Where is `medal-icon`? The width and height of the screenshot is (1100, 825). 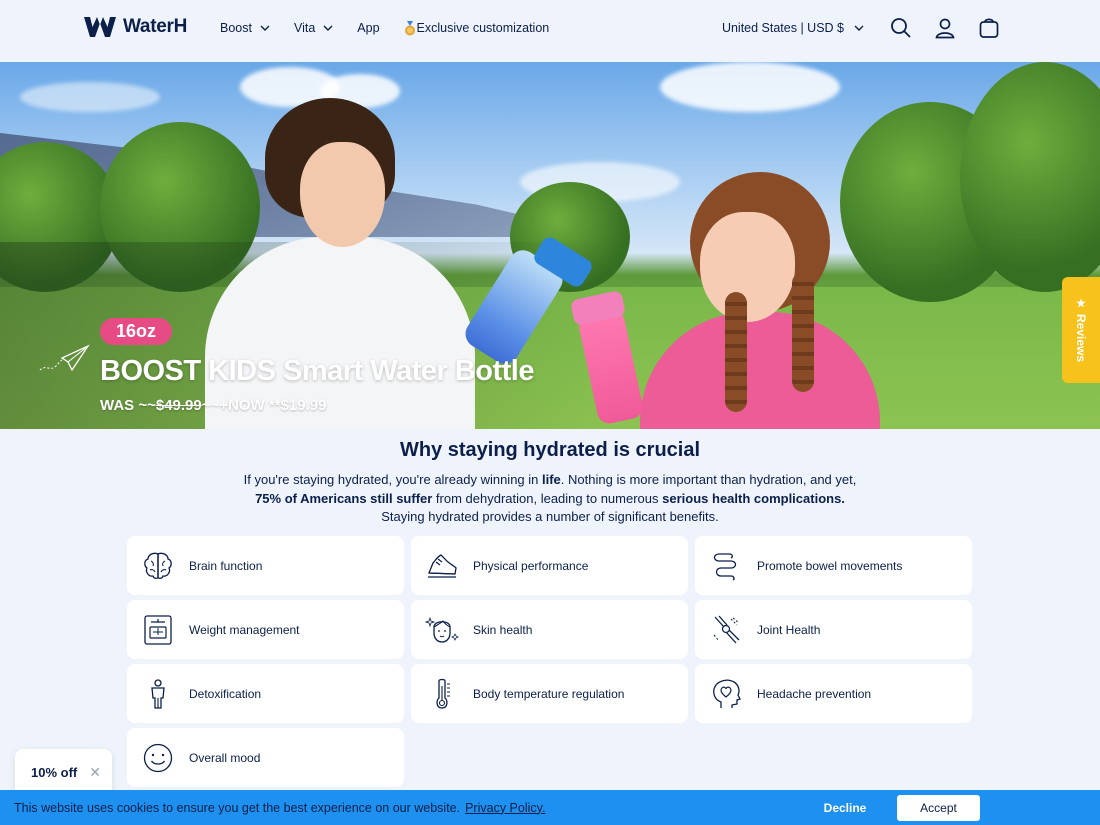 medal-icon is located at coordinates (409, 27).